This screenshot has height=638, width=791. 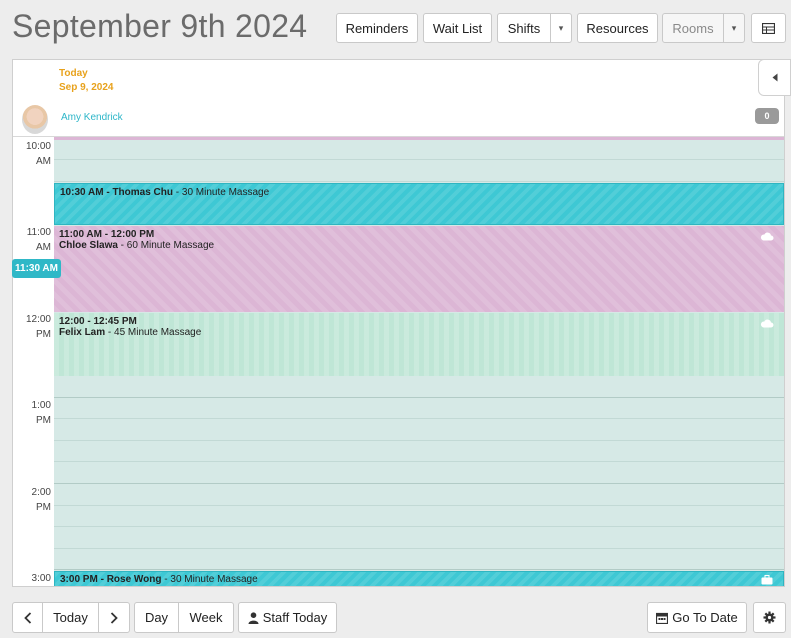 What do you see at coordinates (88, 245) in the screenshot?
I see `appointment-client: Chloe Slawa` at bounding box center [88, 245].